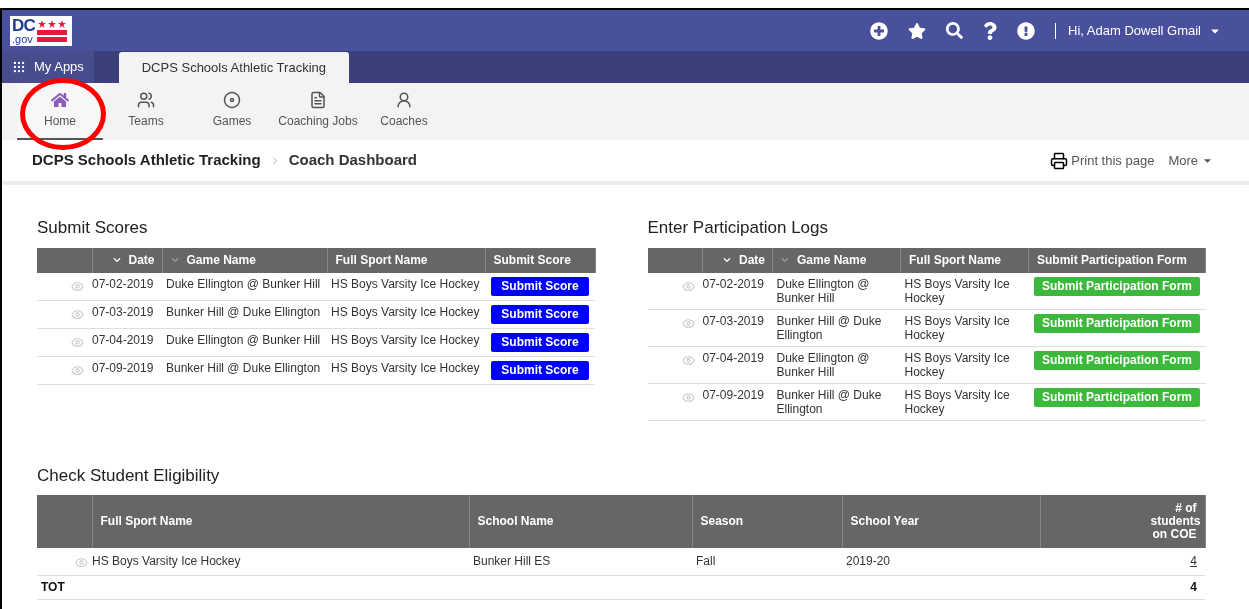 This screenshot has height=609, width=1249. What do you see at coordinates (93, 228) in the screenshot?
I see `section-title: Submit Scores` at bounding box center [93, 228].